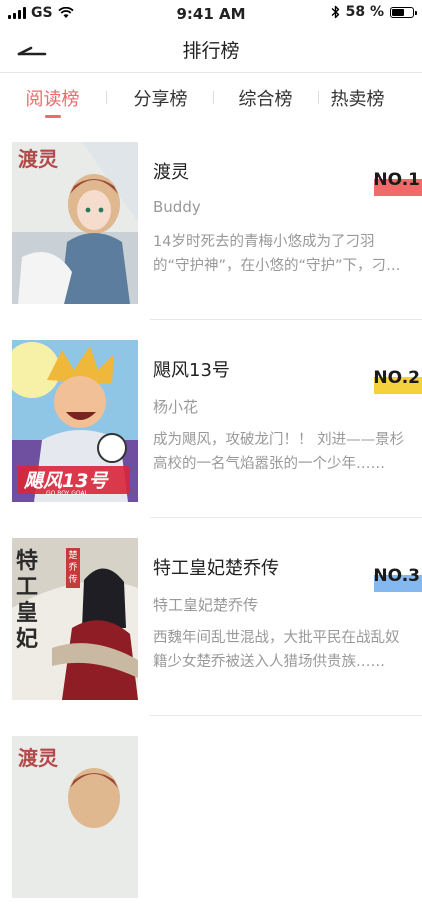 The width and height of the screenshot is (422, 914). I want to click on book-cover: 特工皇妃 楚乔传, so click(75, 619).